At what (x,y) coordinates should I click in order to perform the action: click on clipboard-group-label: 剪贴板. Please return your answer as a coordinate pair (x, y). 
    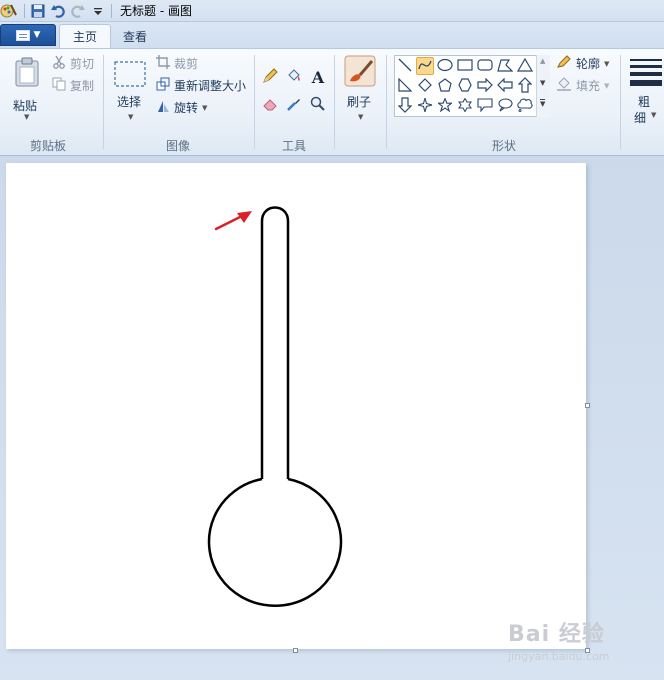
    Looking at the image, I should click on (48, 146).